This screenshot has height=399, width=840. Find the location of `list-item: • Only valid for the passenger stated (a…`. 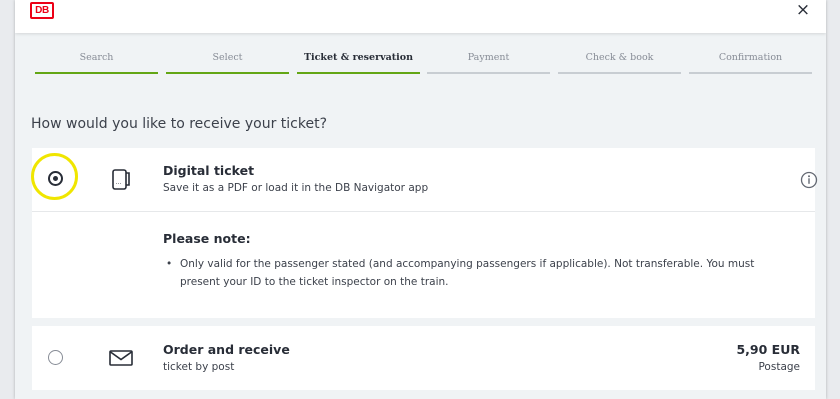

list-item: • Only valid for the passenger stated (a… is located at coordinates (476, 273).